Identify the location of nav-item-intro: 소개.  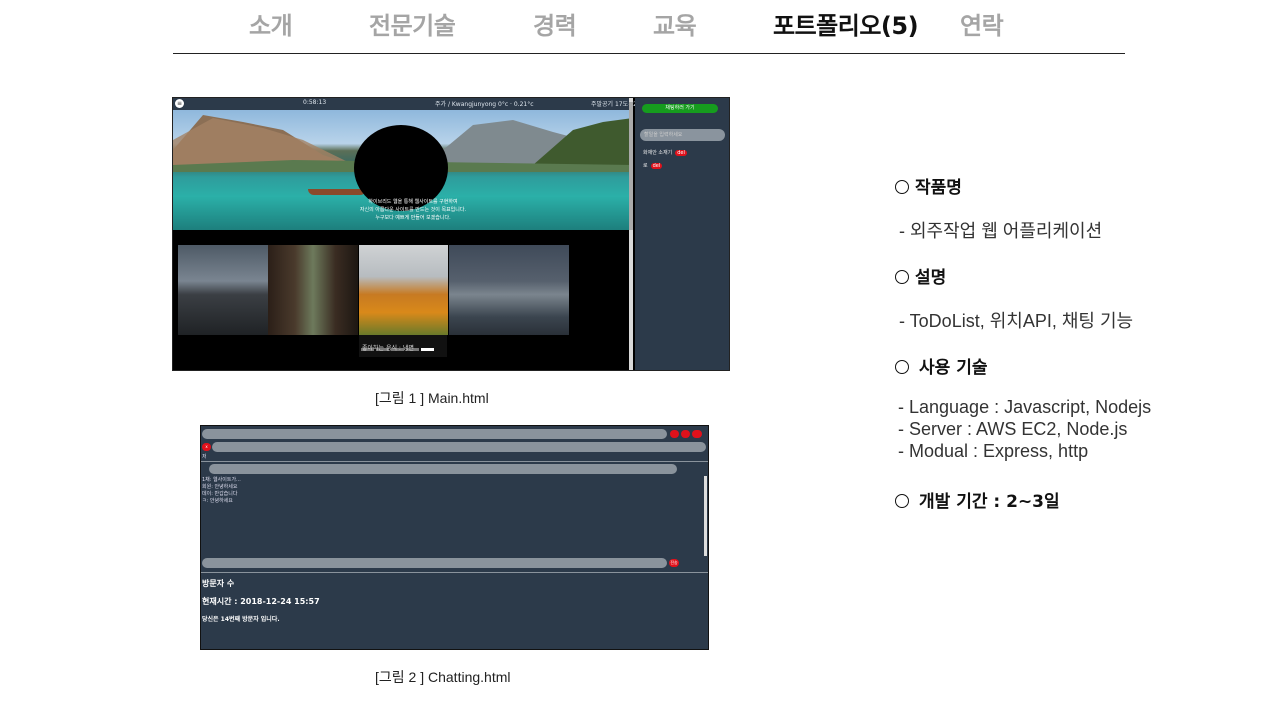
(271, 23).